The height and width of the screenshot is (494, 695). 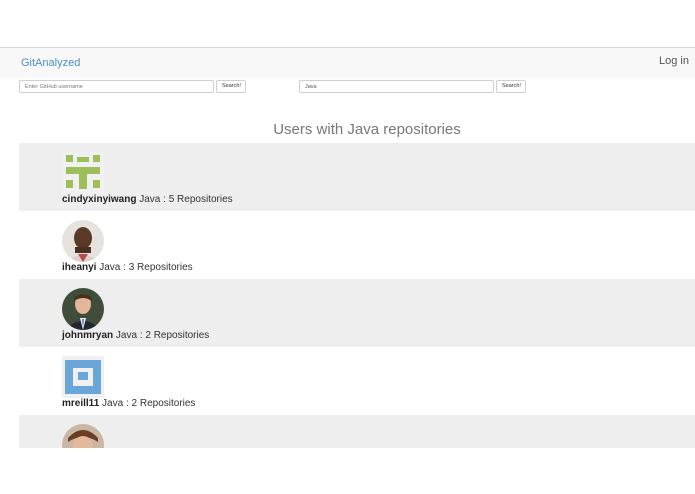 I want to click on language-search-input: Java, so click(x=396, y=86).